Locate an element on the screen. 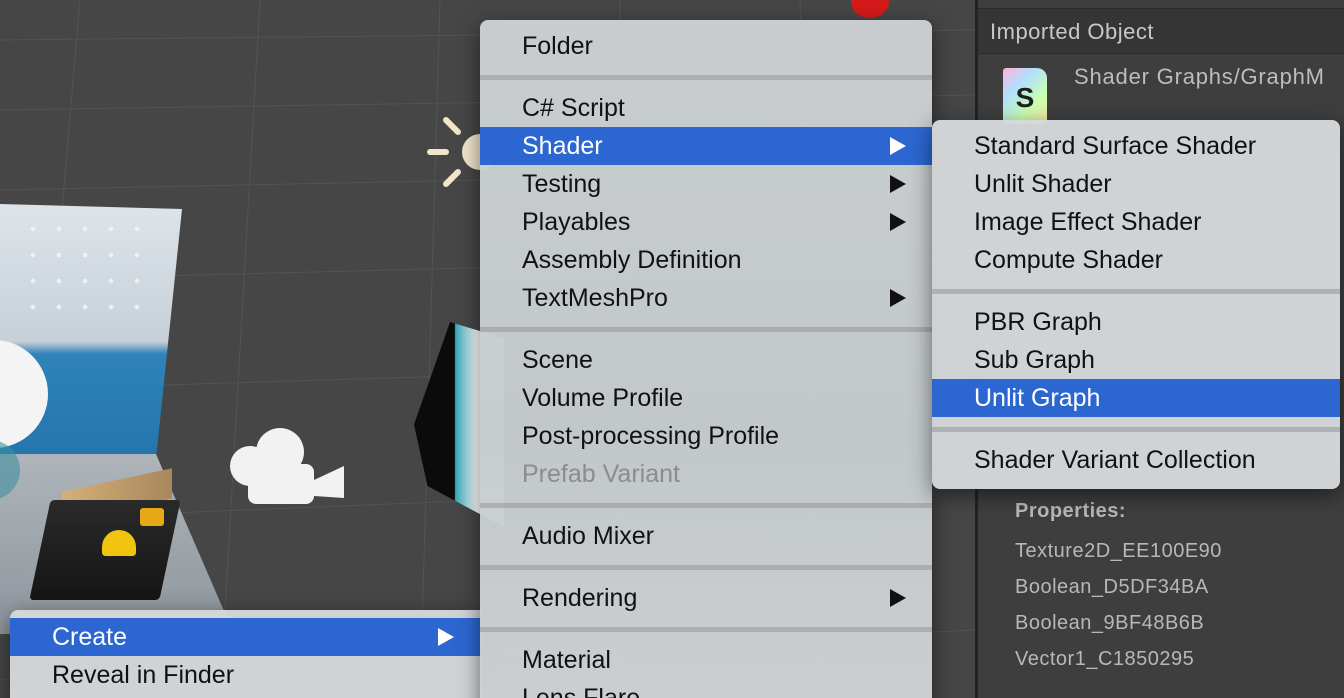 Image resolution: width=1344 pixels, height=698 pixels. menu-item-label: Testing is located at coordinates (562, 184).